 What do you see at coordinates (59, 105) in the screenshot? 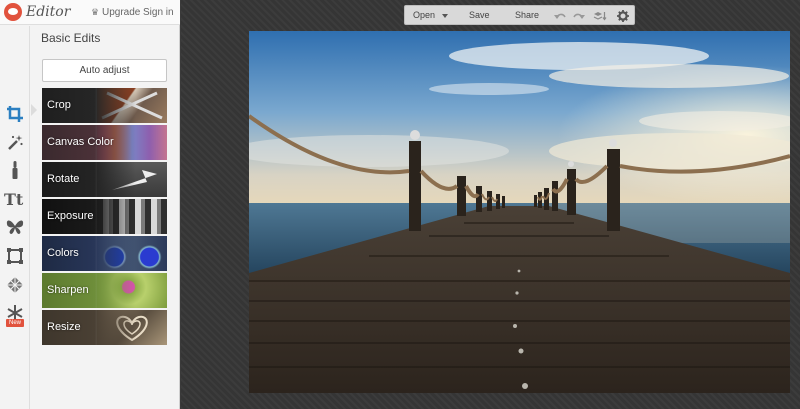
I see `menu-item-label: Crop` at bounding box center [59, 105].